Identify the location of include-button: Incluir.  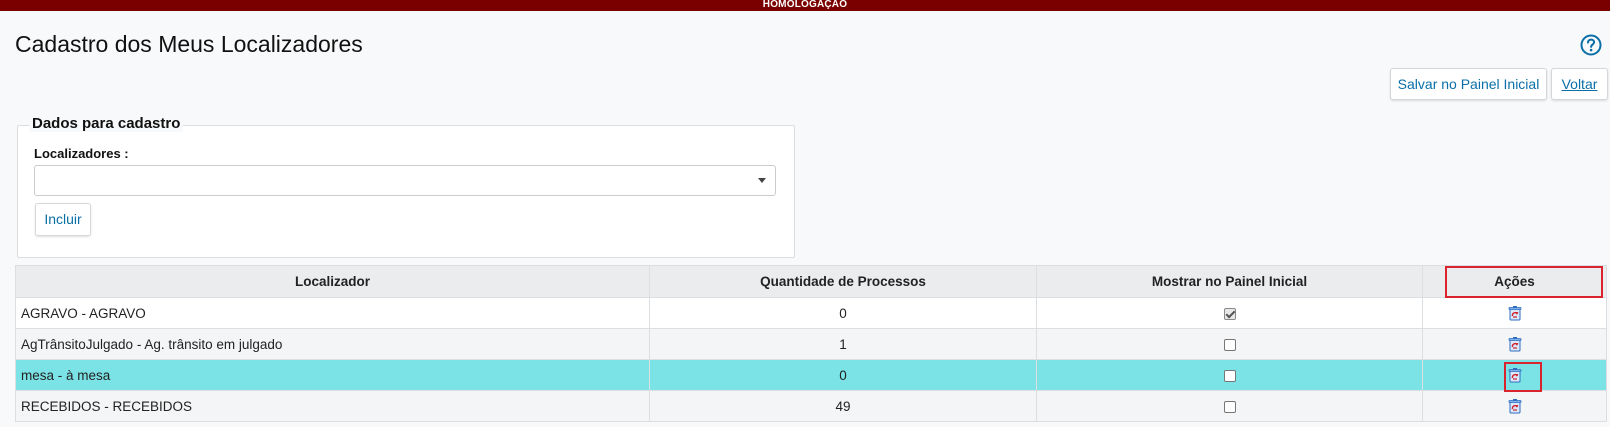
(63, 219).